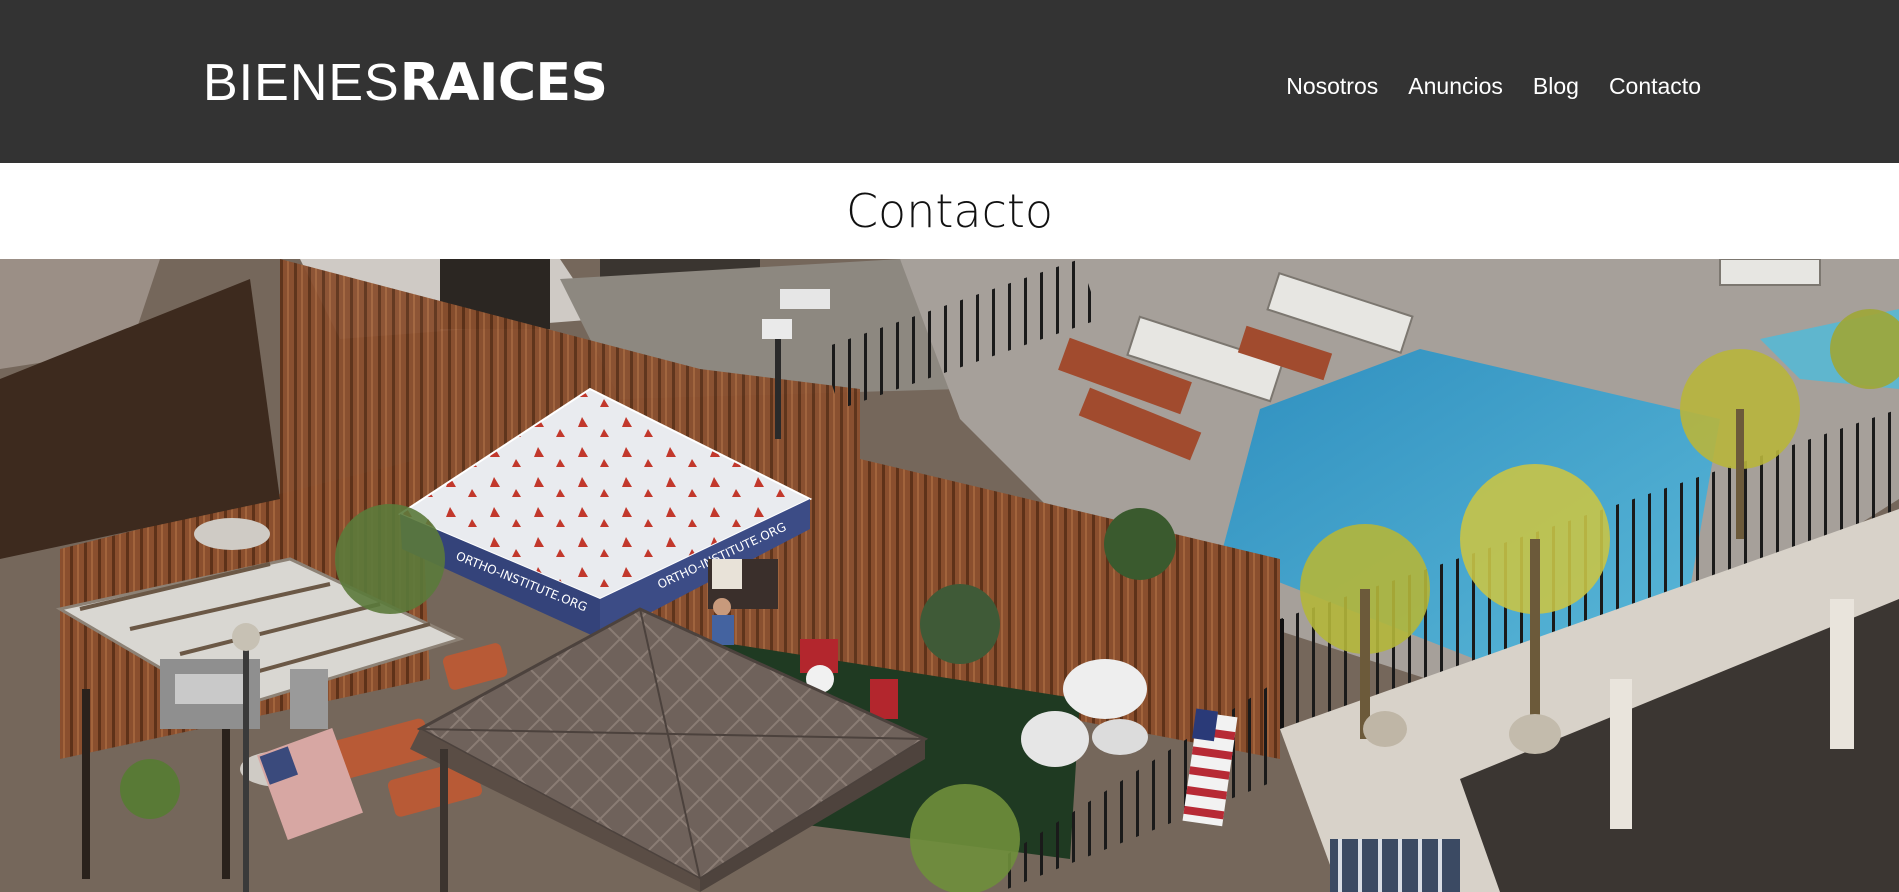 The image size is (1899, 892). I want to click on logo-bold-text: RAICES, so click(503, 83).